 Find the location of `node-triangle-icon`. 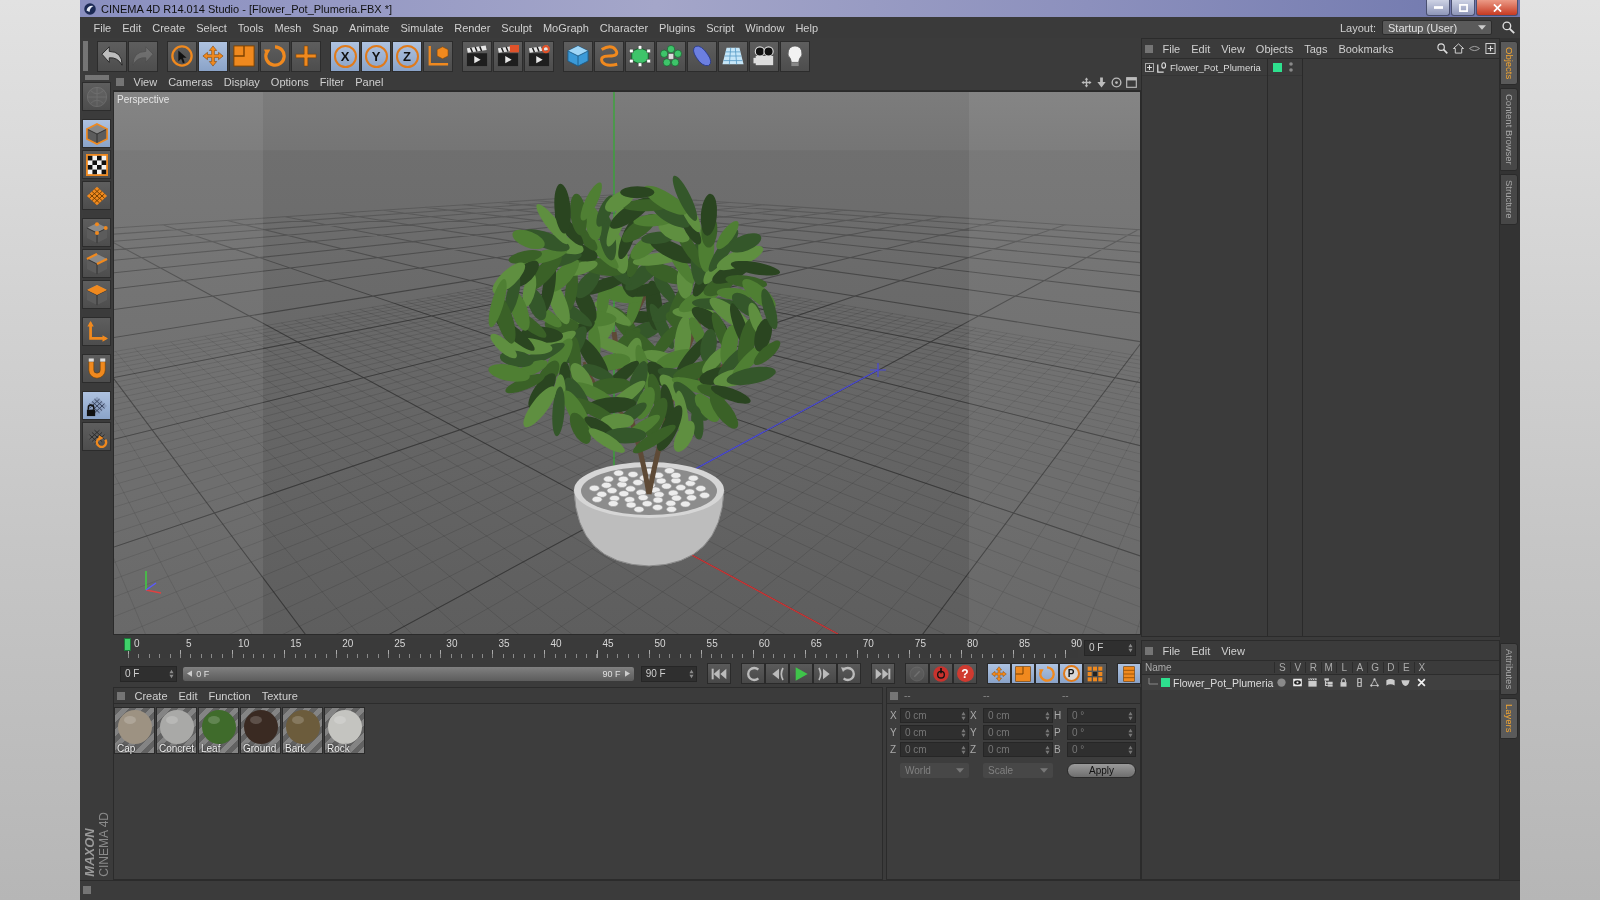

node-triangle-icon is located at coordinates (1375, 682).